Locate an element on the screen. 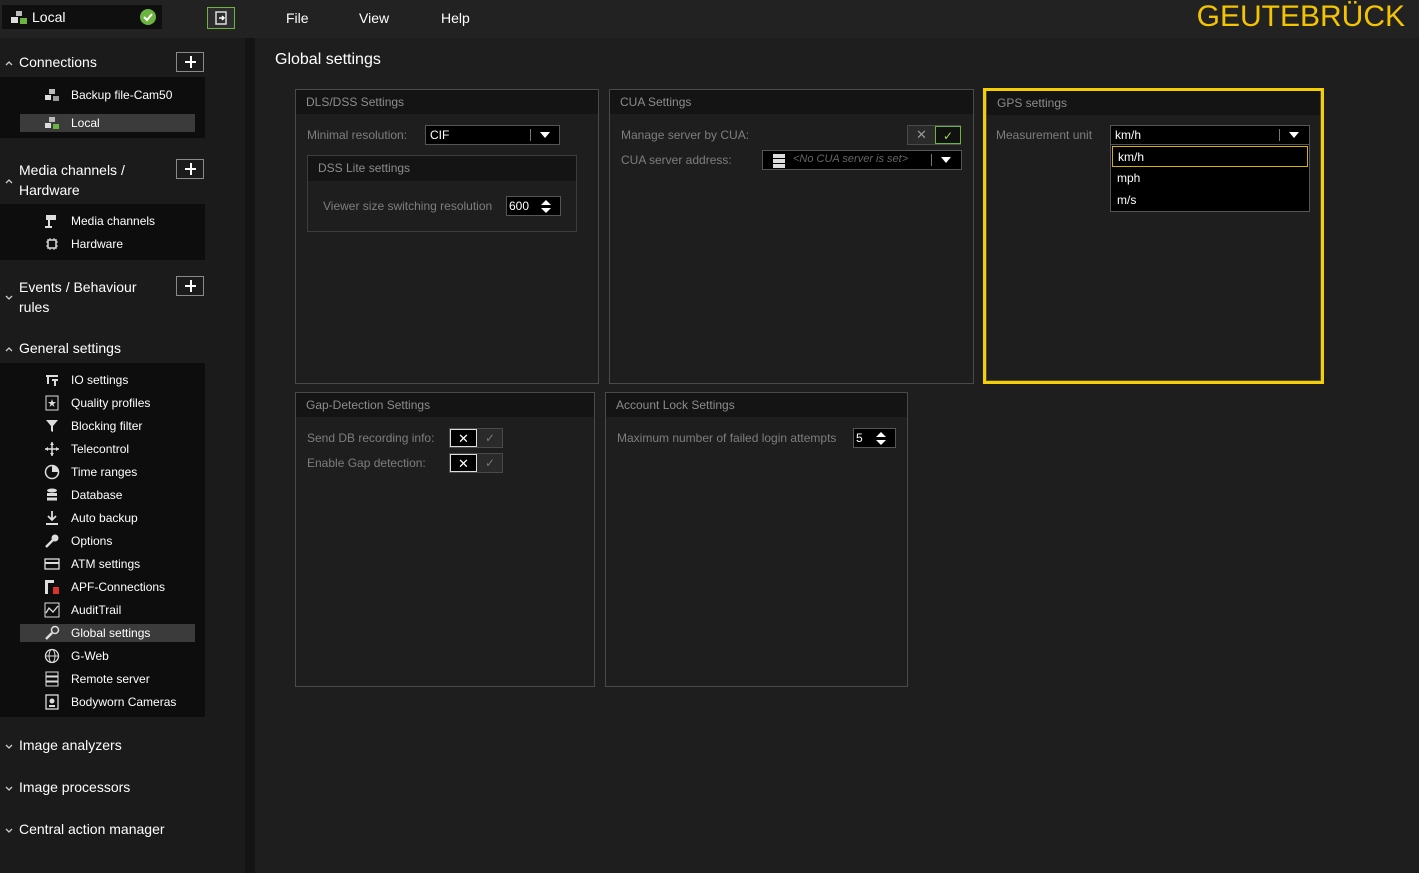 The height and width of the screenshot is (873, 1419). sidebar-item-label: Remote server is located at coordinates (110, 679).